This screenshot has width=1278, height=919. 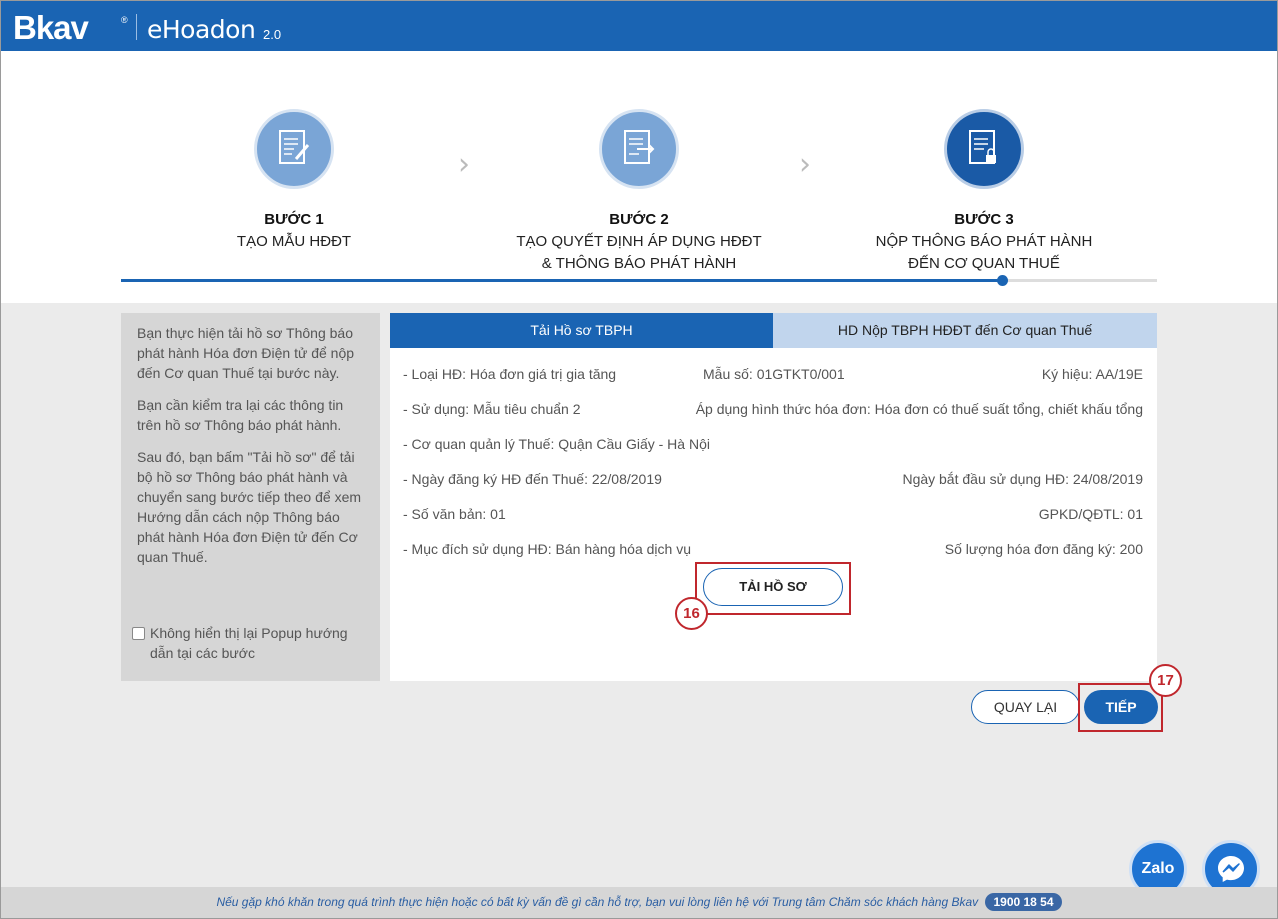 I want to click on step-3-desc: NỘP THÔNG BÁO PHÁT HÀNH ĐẾN CƠ QUAN THUẾ, so click(x=984, y=252).